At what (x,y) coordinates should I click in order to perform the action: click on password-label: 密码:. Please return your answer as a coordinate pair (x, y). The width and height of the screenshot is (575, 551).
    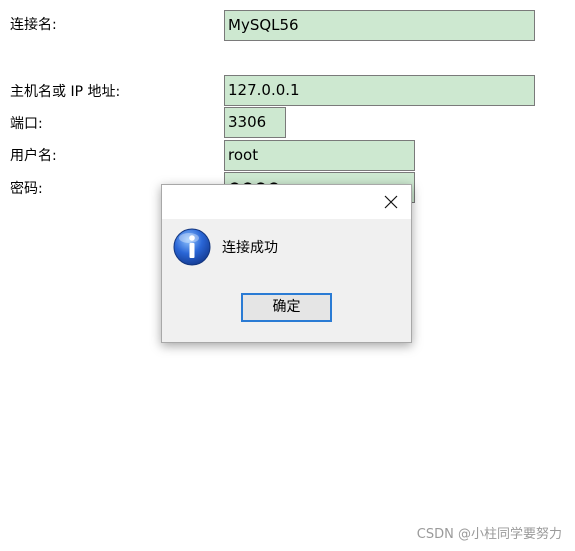
    Looking at the image, I should click on (26, 189).